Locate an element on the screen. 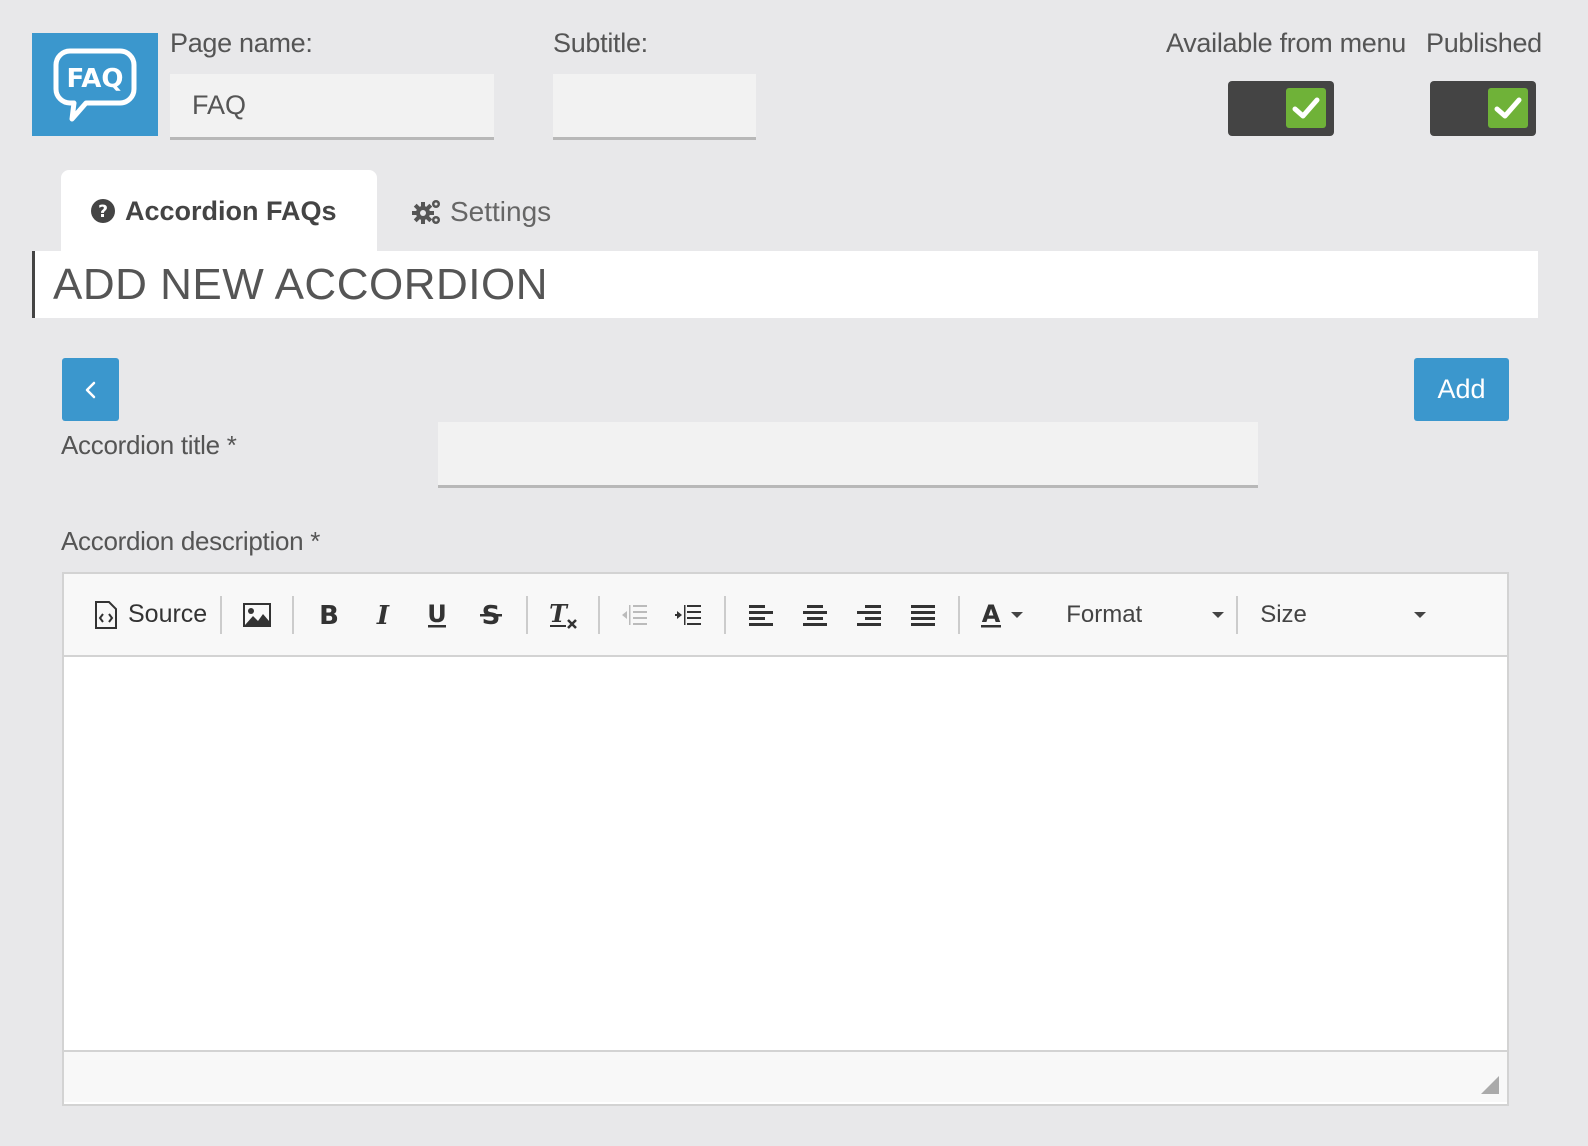  source-button: Source is located at coordinates (150, 615).